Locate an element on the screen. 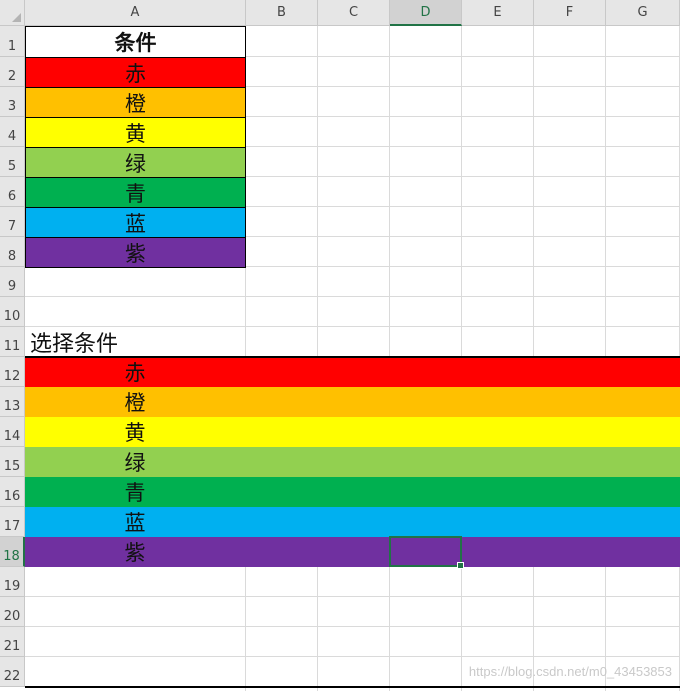 The width and height of the screenshot is (680, 691). row-header-19: 19 is located at coordinates (12, 582).